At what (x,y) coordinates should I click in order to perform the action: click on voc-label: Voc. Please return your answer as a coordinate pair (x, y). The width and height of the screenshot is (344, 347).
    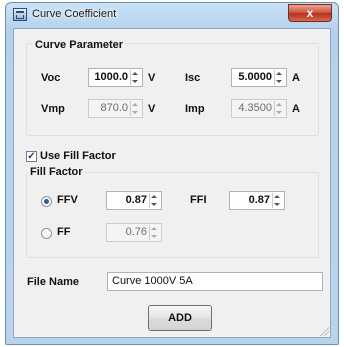
    Looking at the image, I should click on (51, 78).